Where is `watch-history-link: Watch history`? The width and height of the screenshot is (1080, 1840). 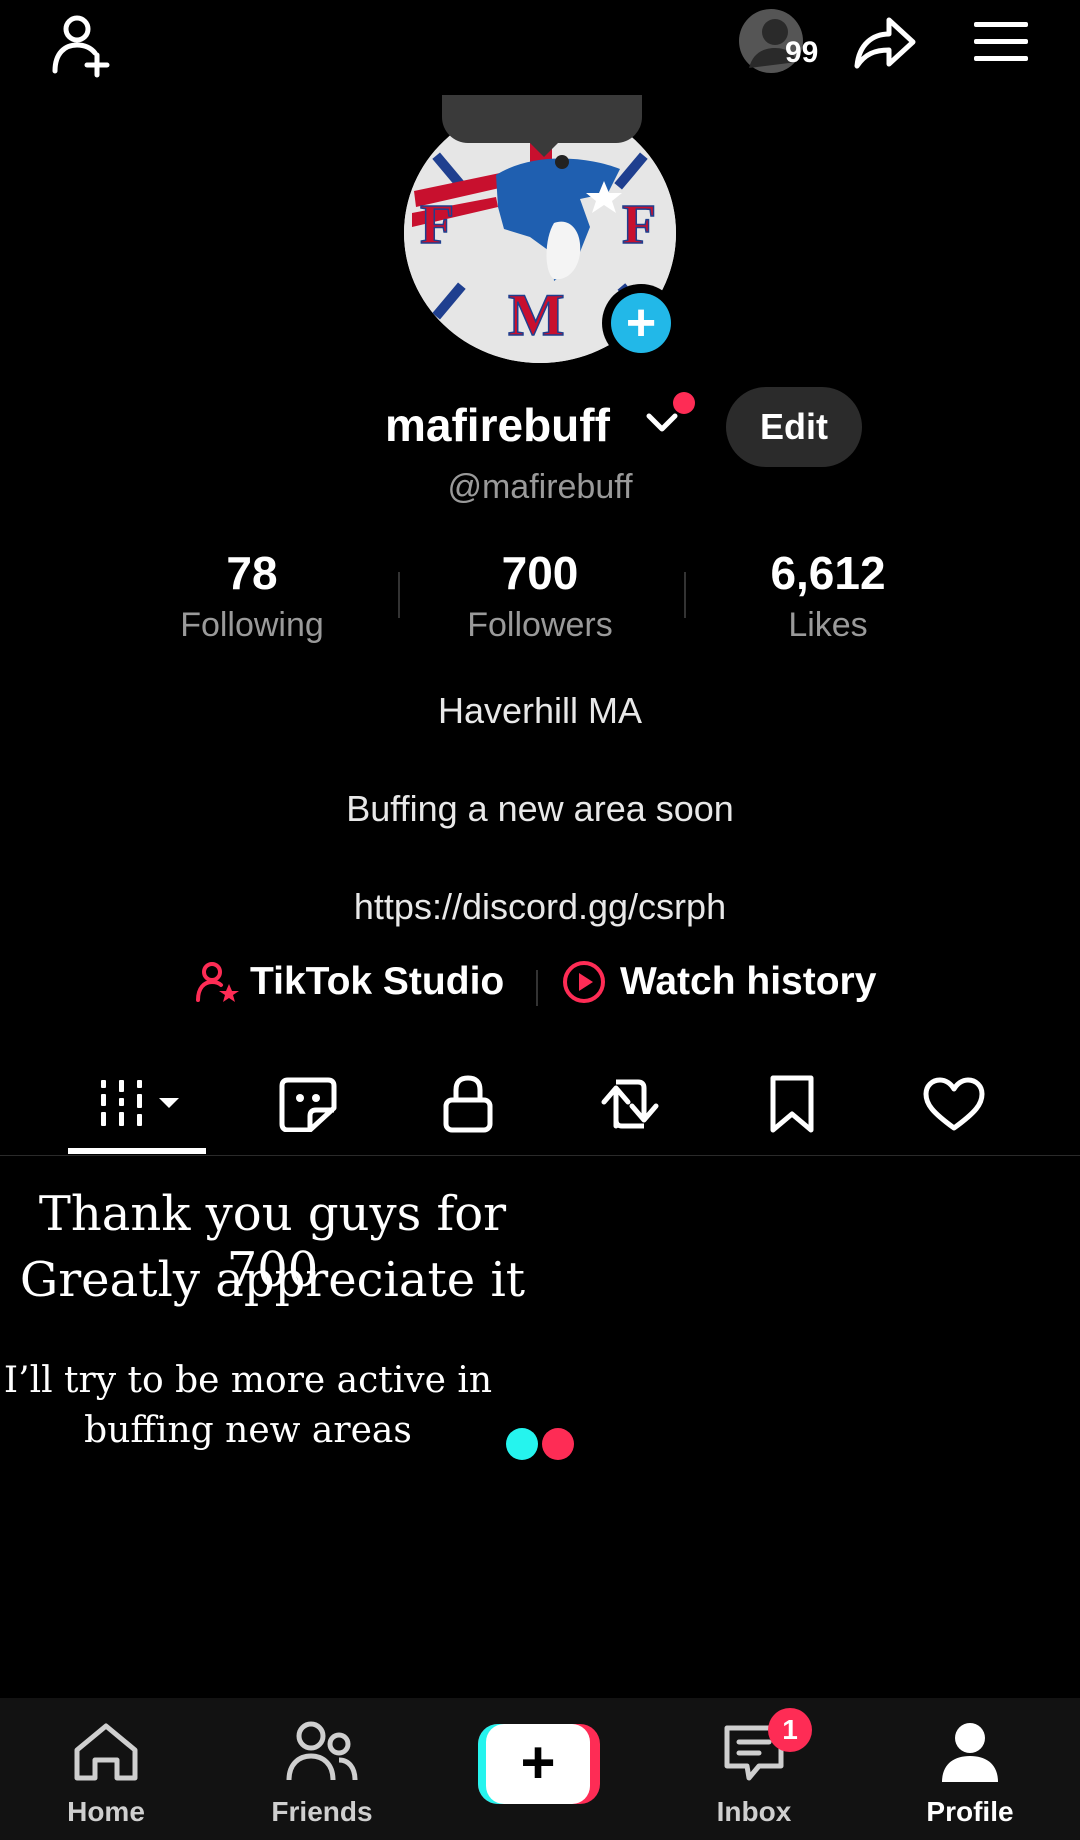
watch-history-link: Watch history is located at coordinates (719, 982).